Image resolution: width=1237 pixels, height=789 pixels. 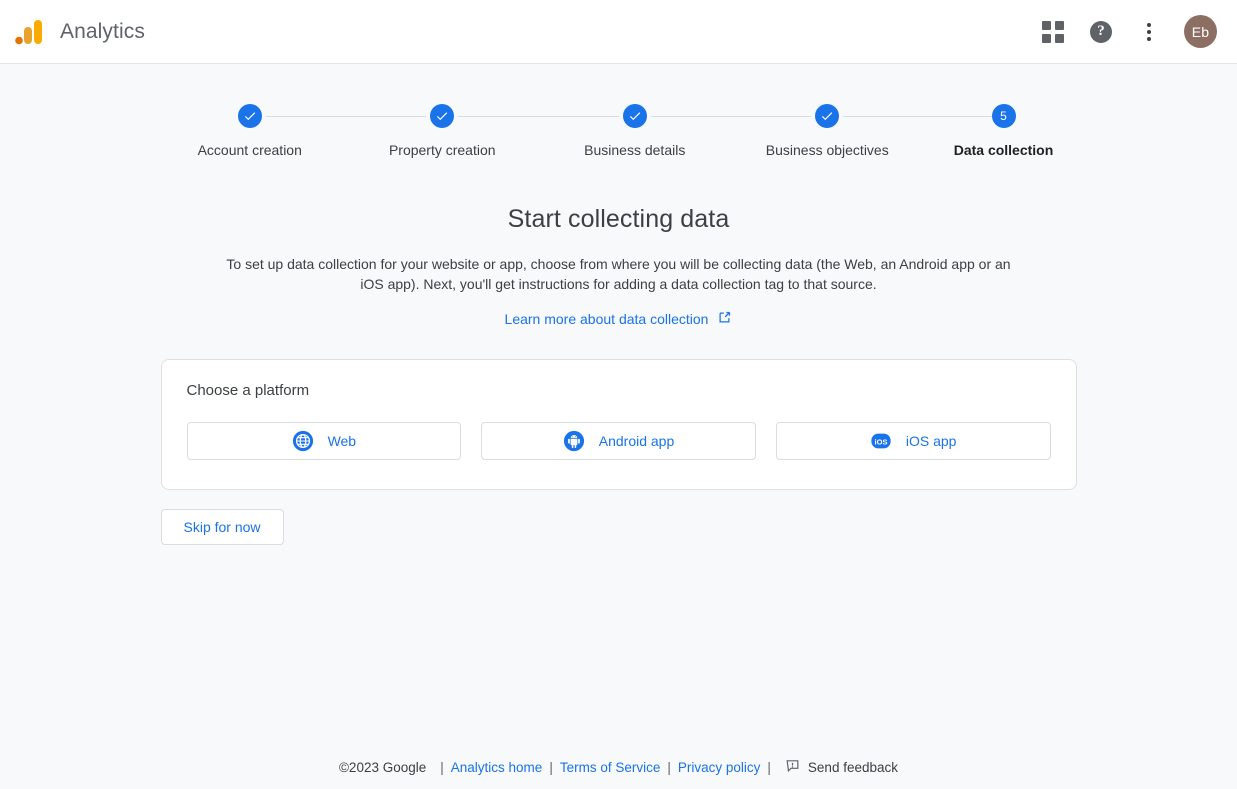 I want to click on learn-more-label: Learn more about data collection, so click(x=606, y=319).